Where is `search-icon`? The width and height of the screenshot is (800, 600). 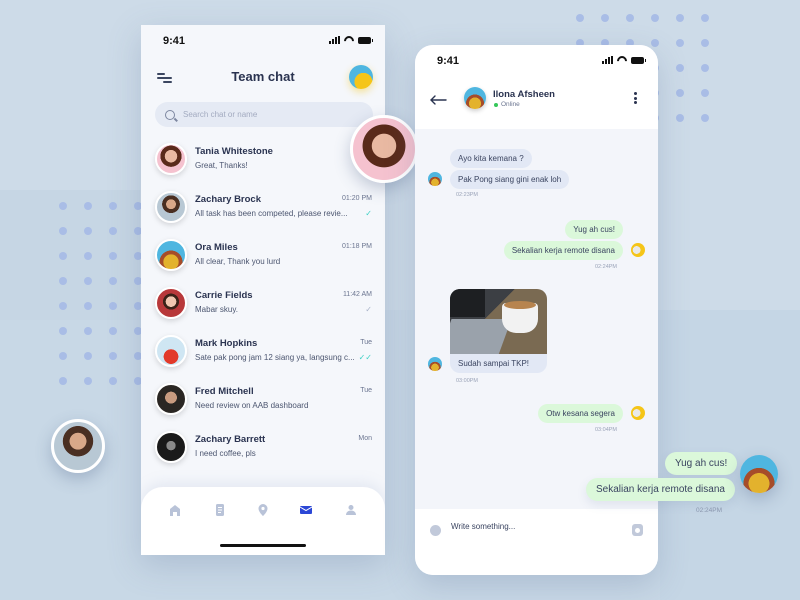 search-icon is located at coordinates (170, 114).